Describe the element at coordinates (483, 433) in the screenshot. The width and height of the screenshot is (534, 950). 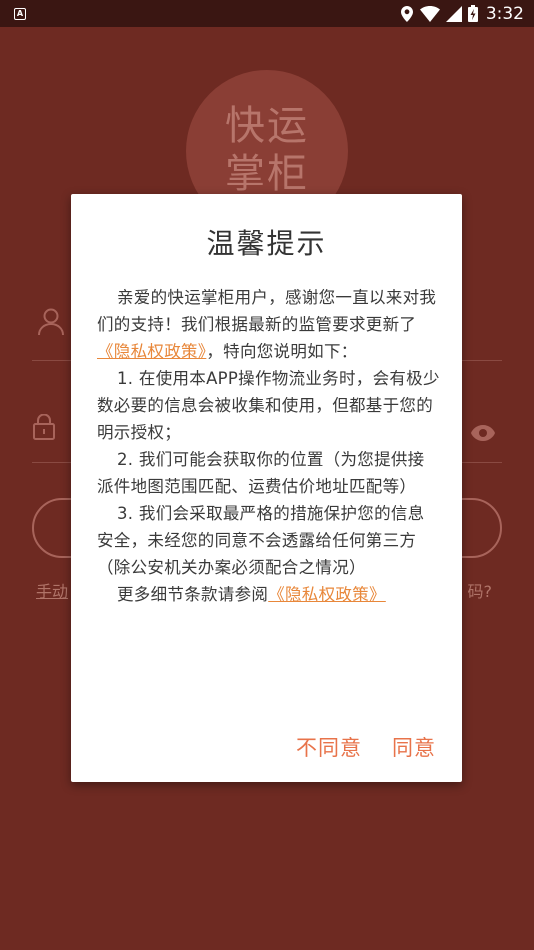
I see `eye-icon` at that location.